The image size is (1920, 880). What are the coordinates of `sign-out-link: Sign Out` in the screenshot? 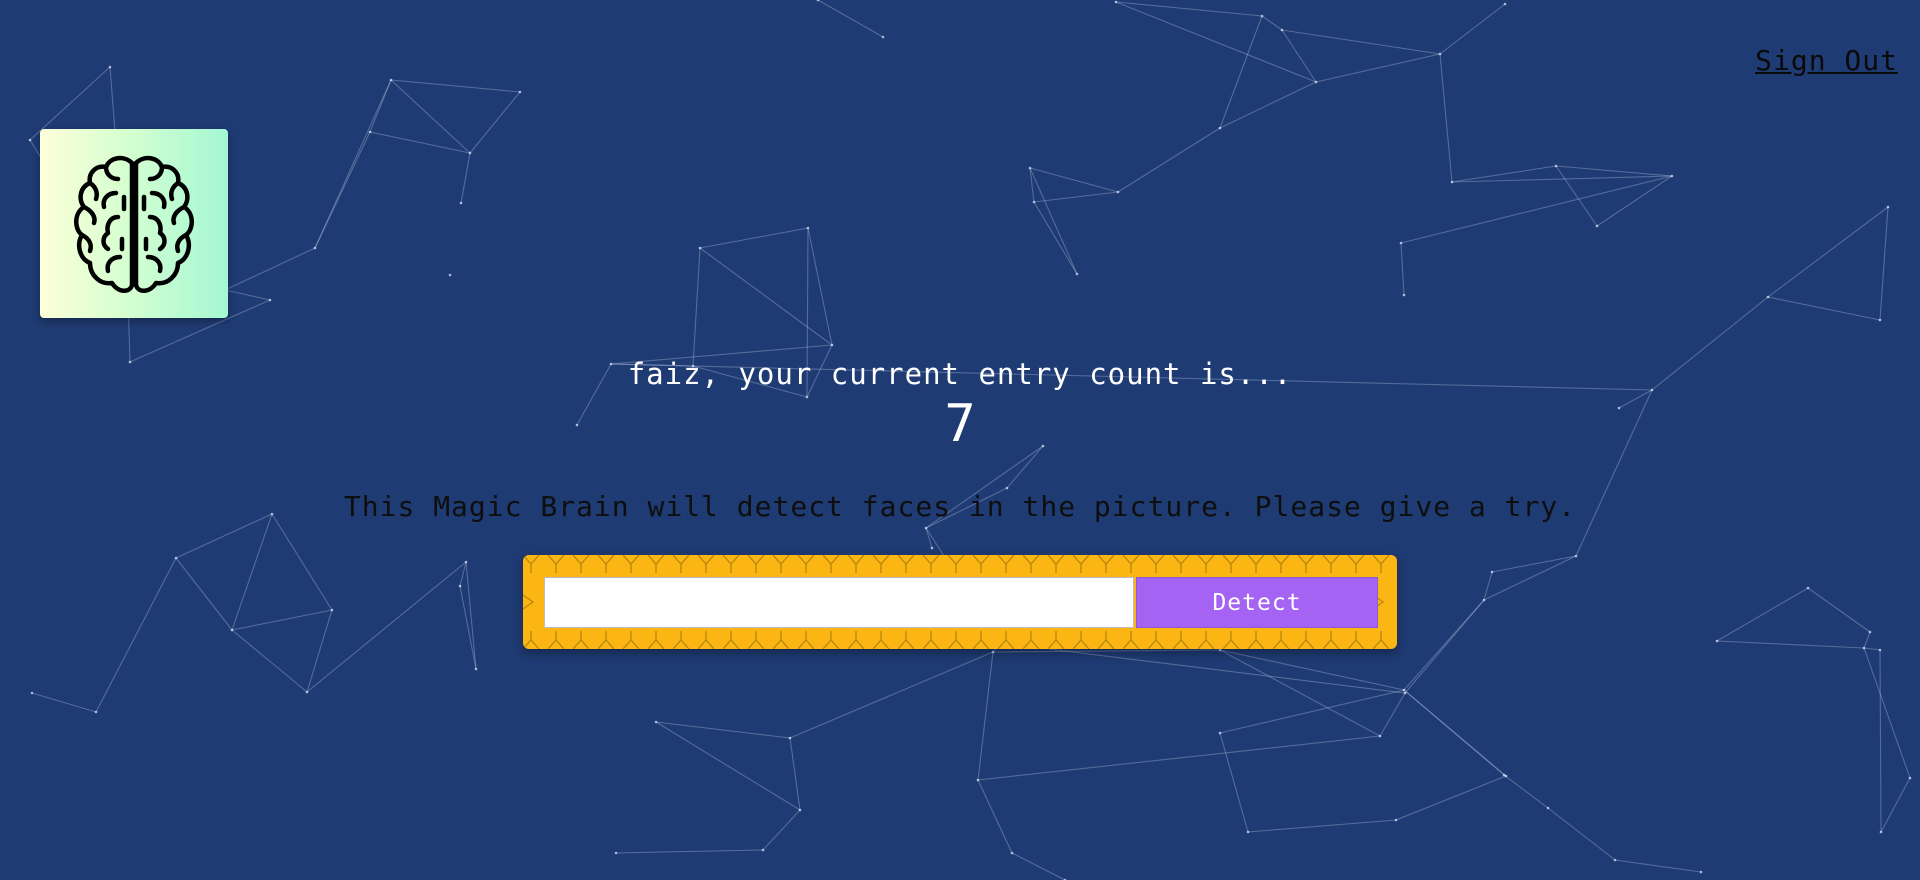 It's located at (1826, 60).